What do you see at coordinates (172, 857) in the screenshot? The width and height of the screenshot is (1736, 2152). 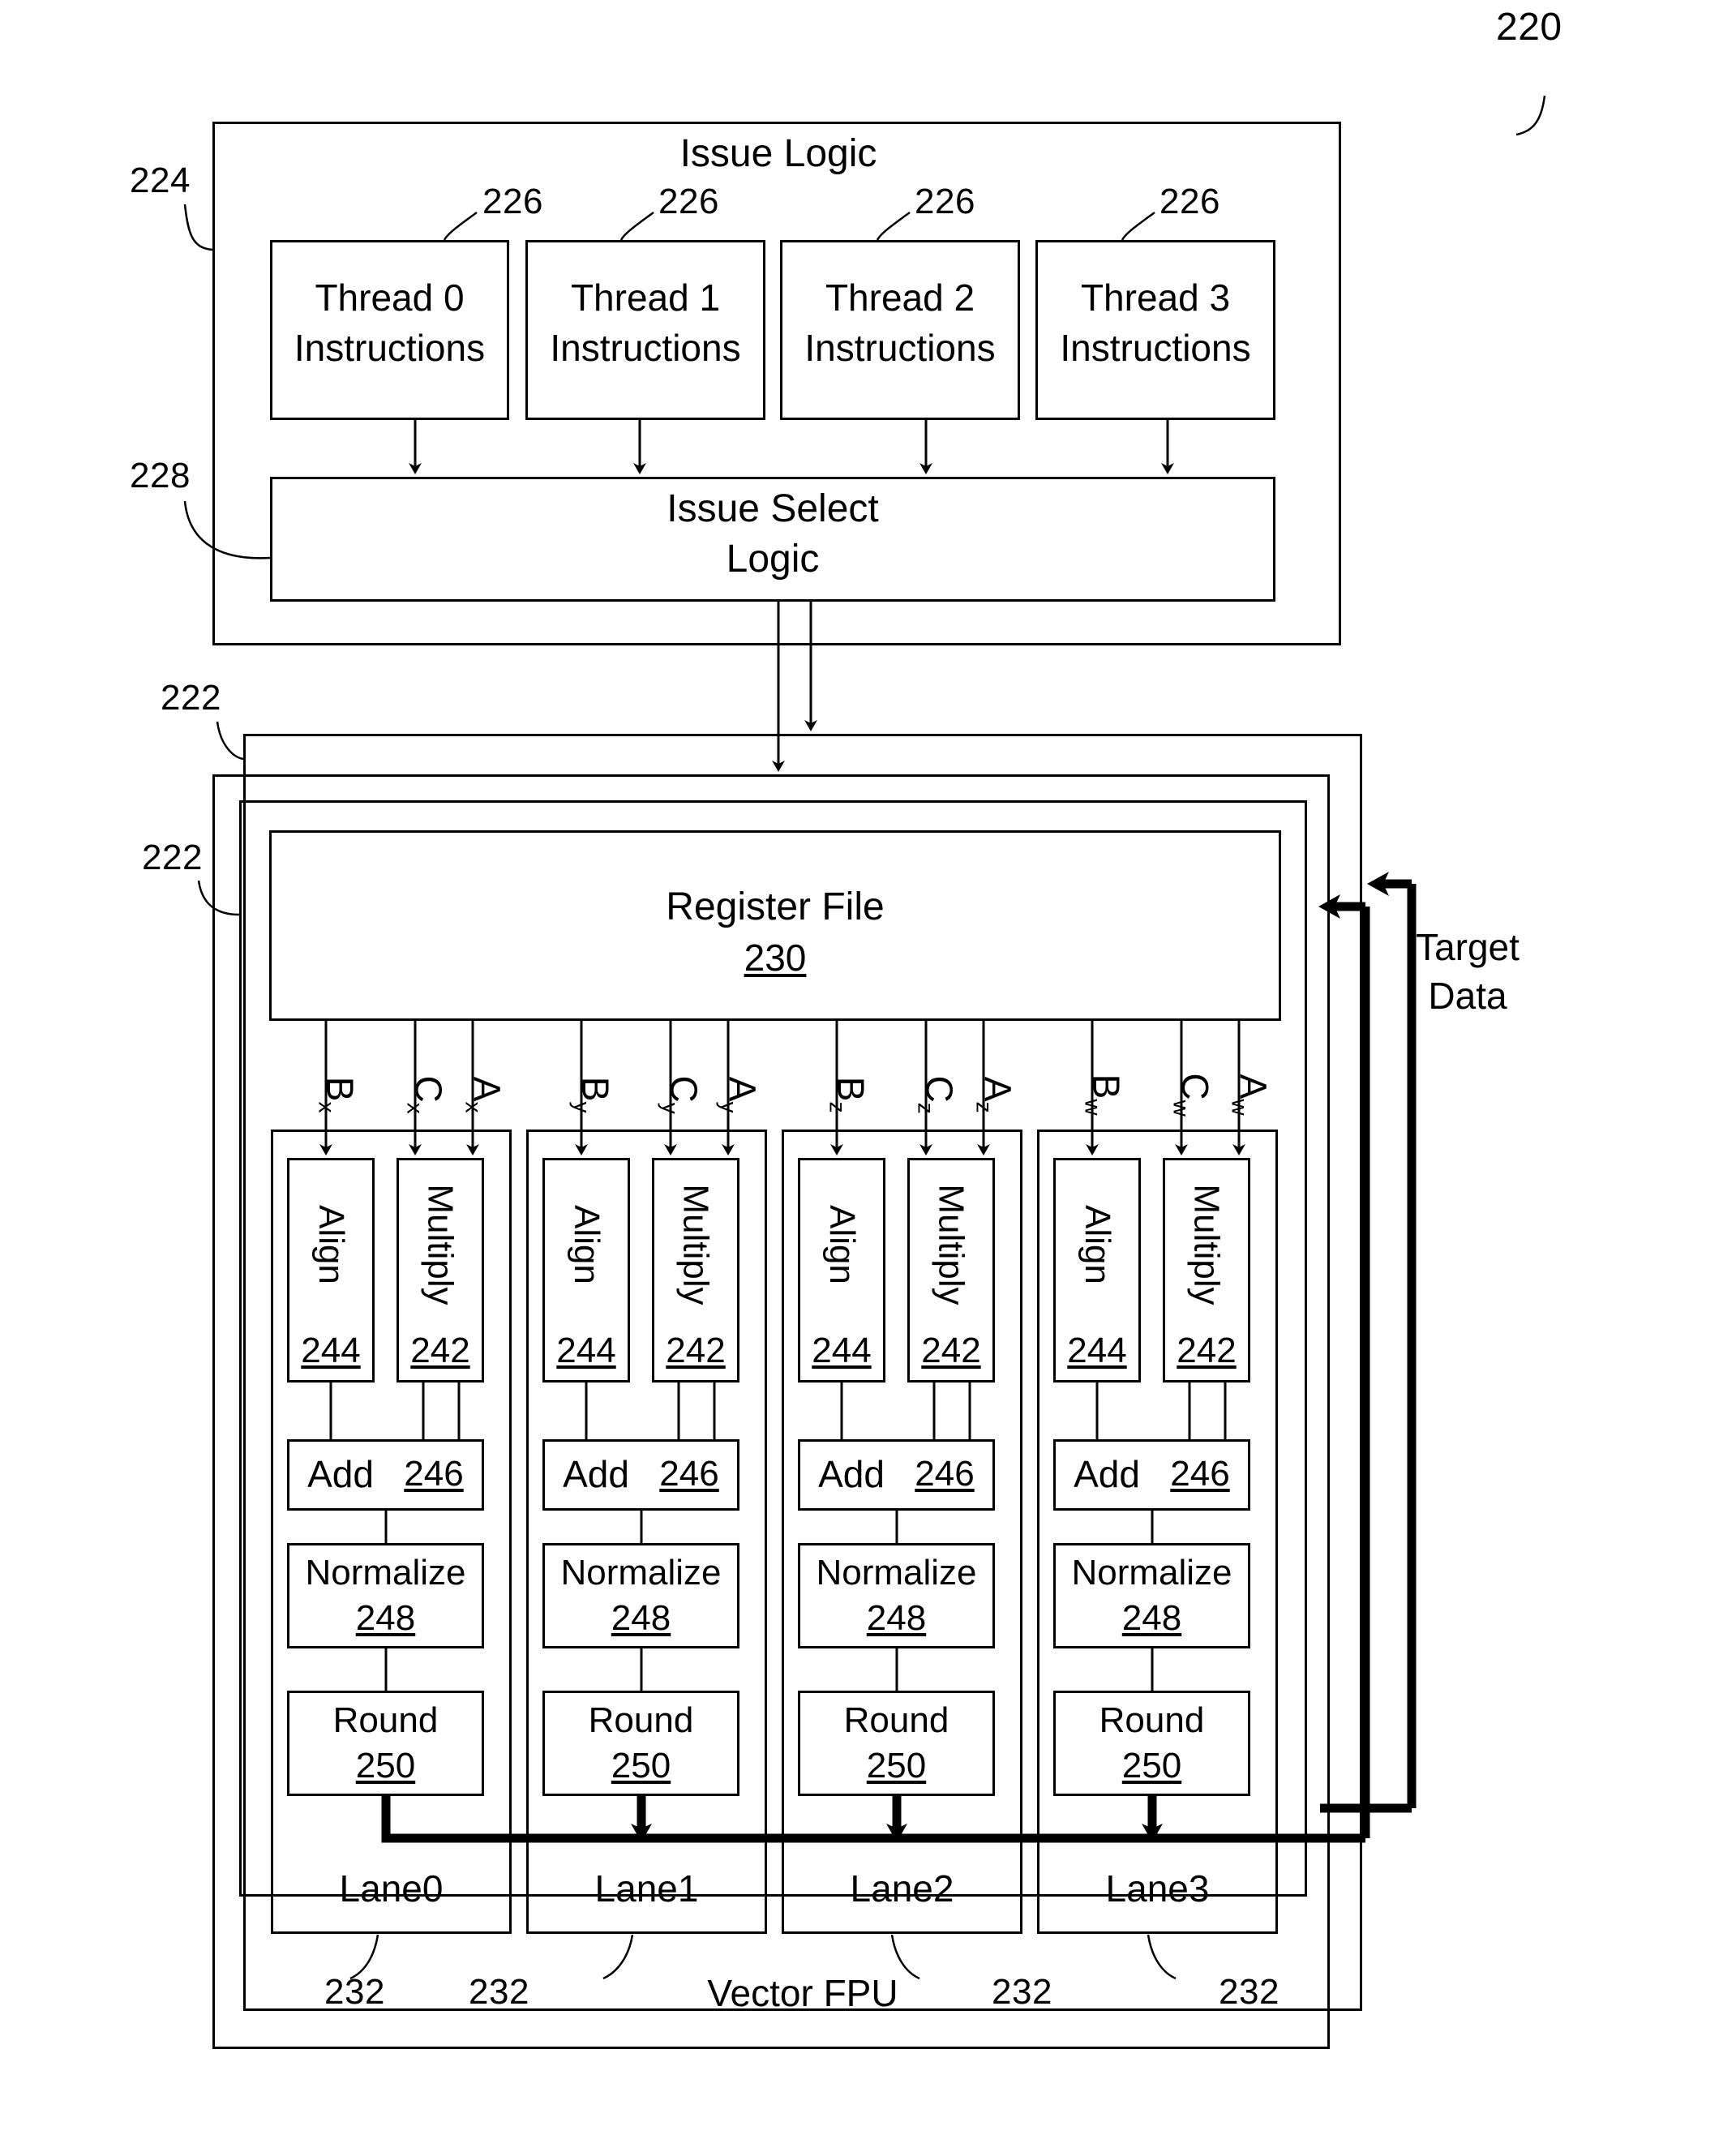 I see `vector-fpu-ref-222-lower: 222` at bounding box center [172, 857].